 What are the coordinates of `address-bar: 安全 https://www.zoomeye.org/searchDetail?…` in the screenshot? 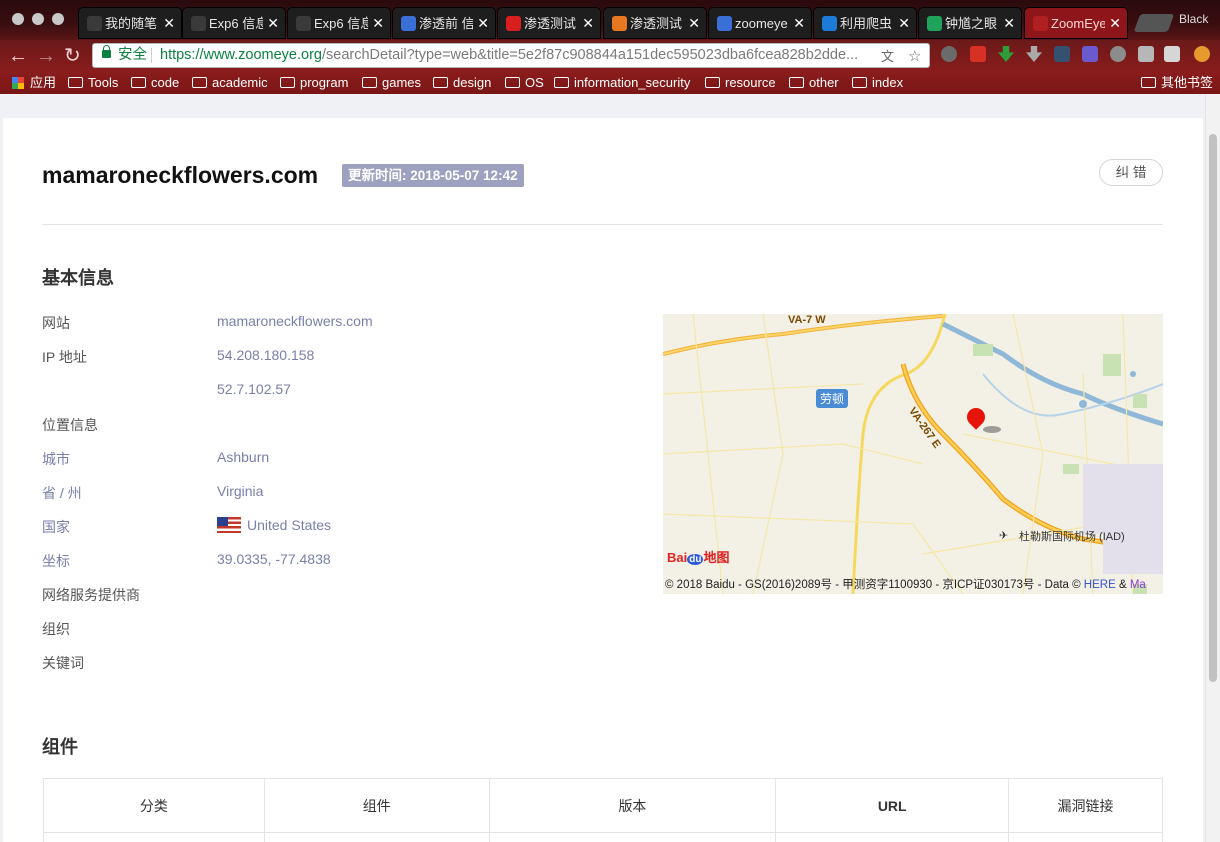 It's located at (511, 55).